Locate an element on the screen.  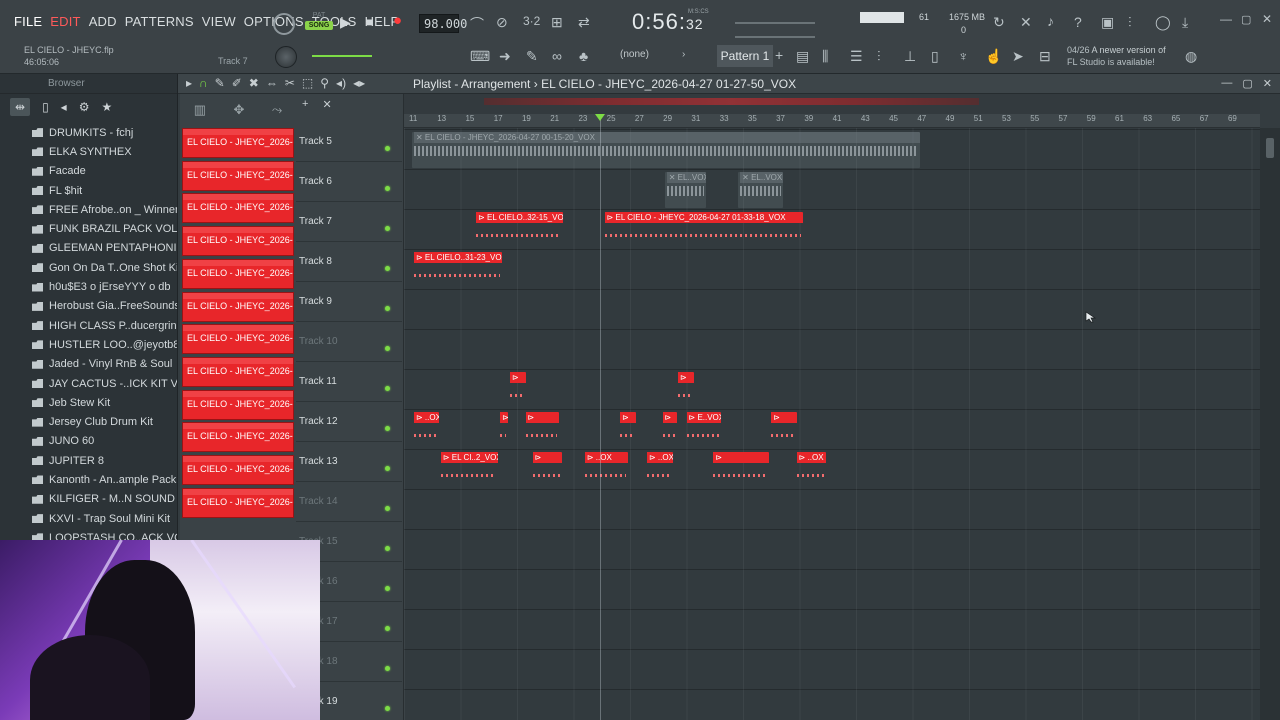
browser-folder-item: FUNK BRAZIL PACK VOL II is located at coordinates (88, 228).